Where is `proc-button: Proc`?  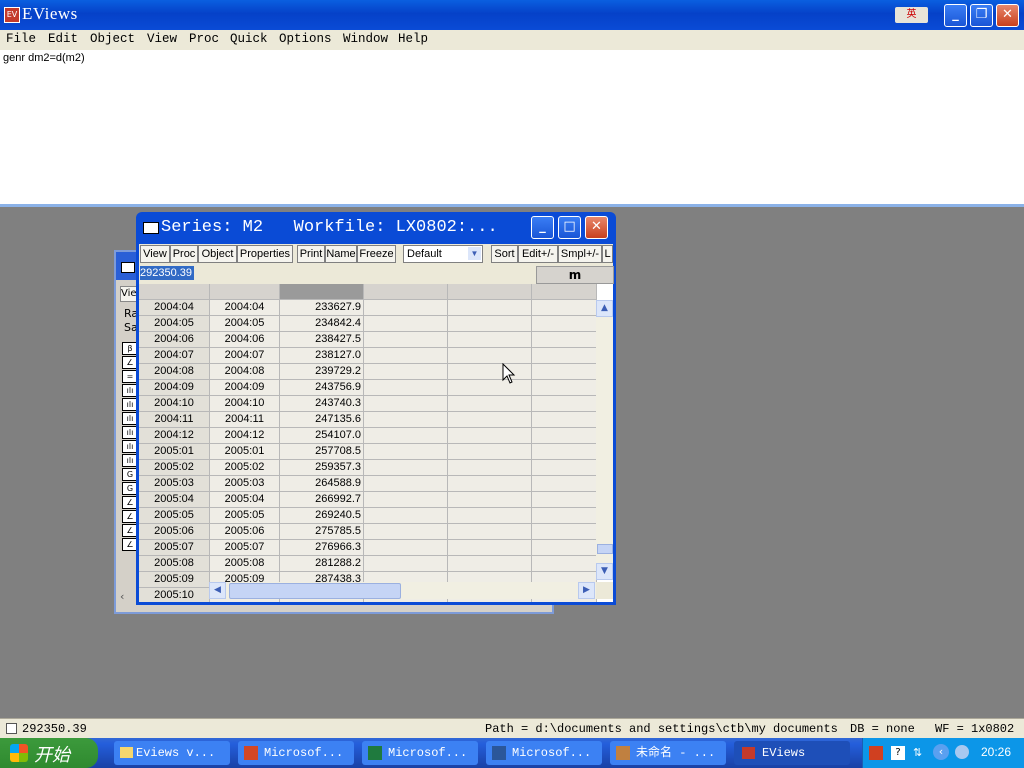 proc-button: Proc is located at coordinates (184, 254).